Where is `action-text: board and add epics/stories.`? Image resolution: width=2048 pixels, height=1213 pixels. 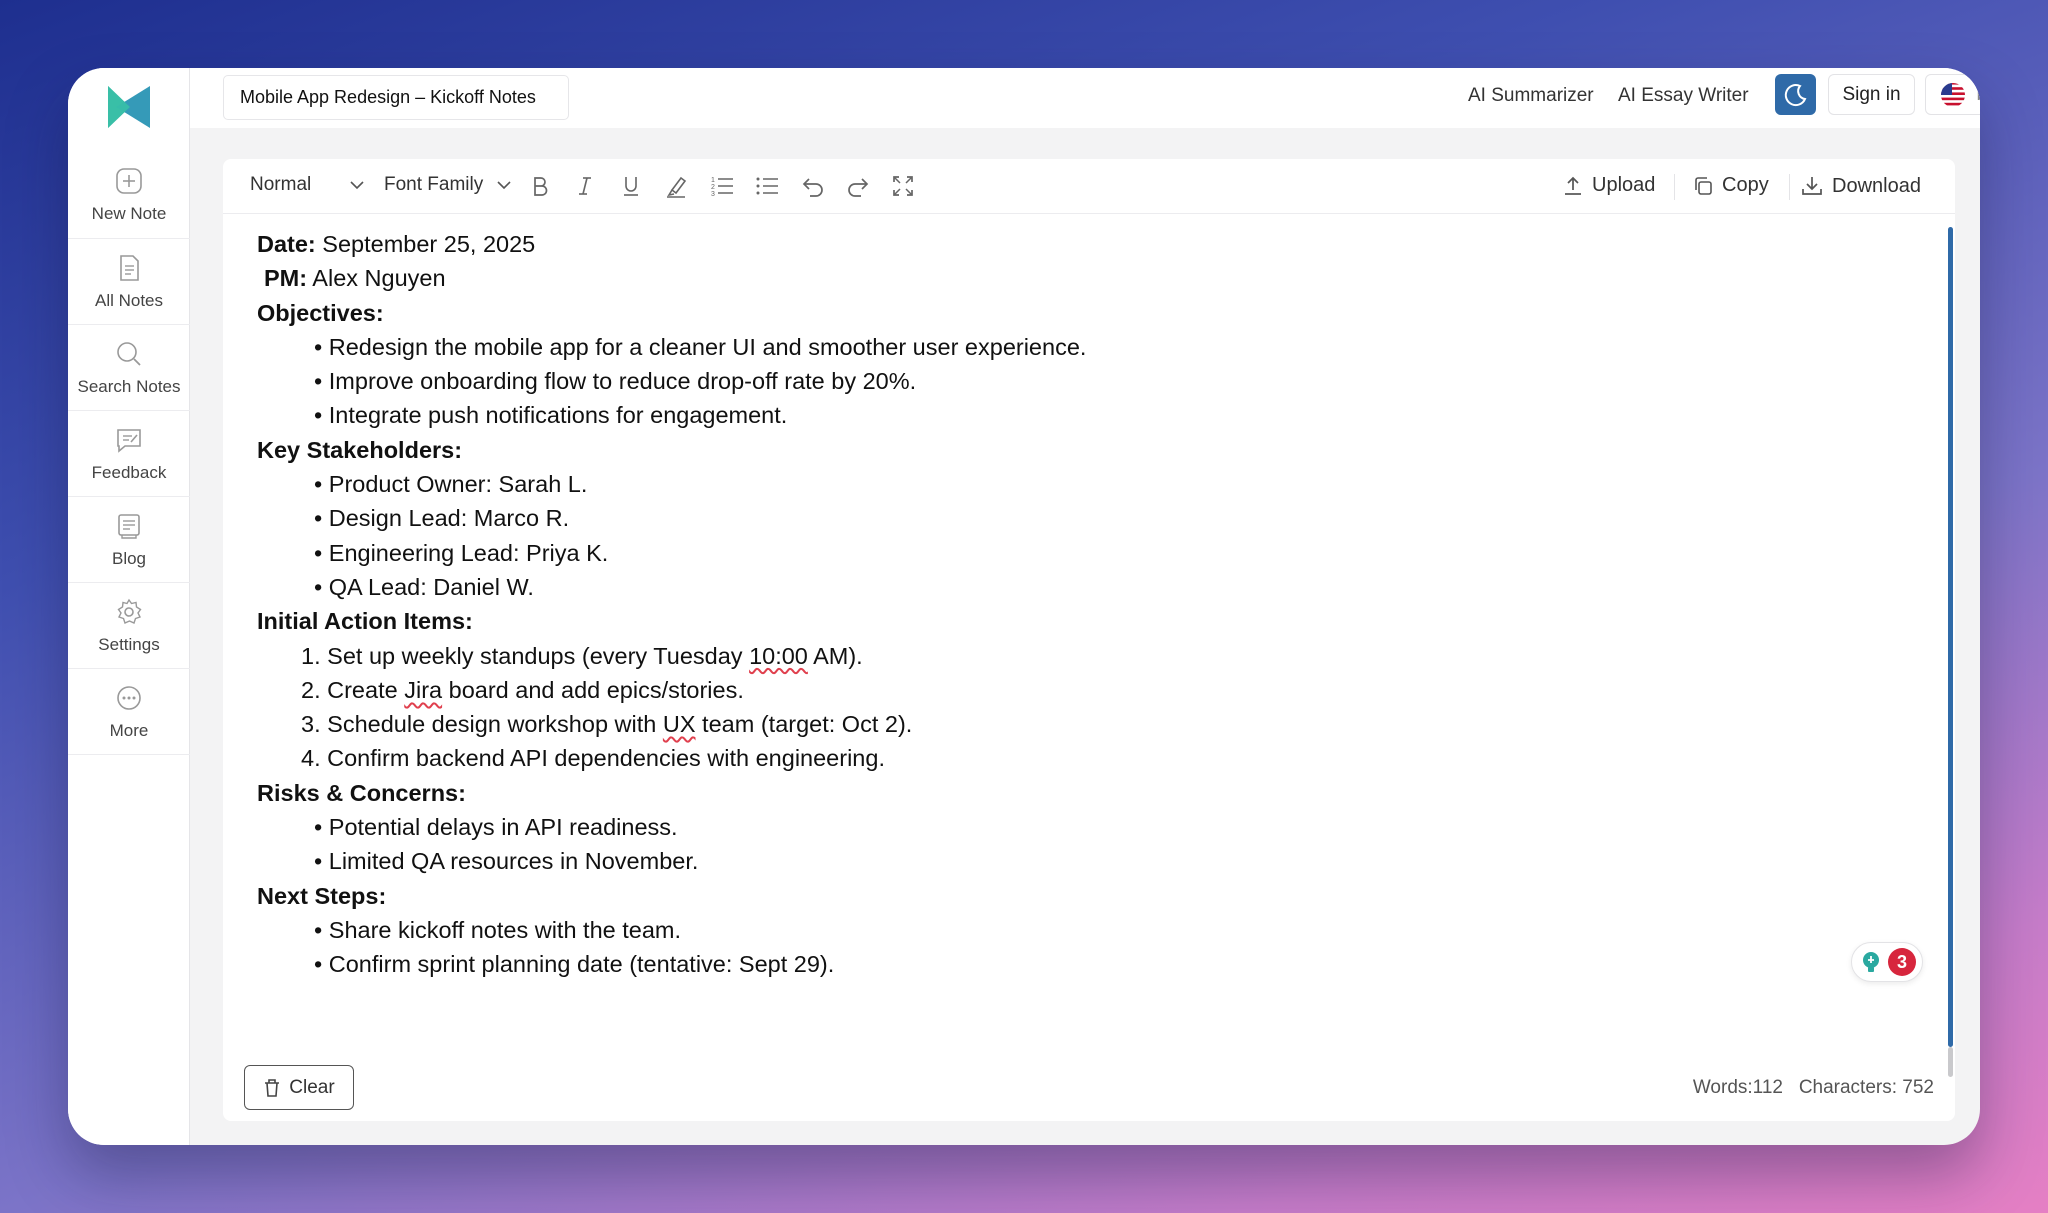
action-text: board and add epics/stories. is located at coordinates (593, 689).